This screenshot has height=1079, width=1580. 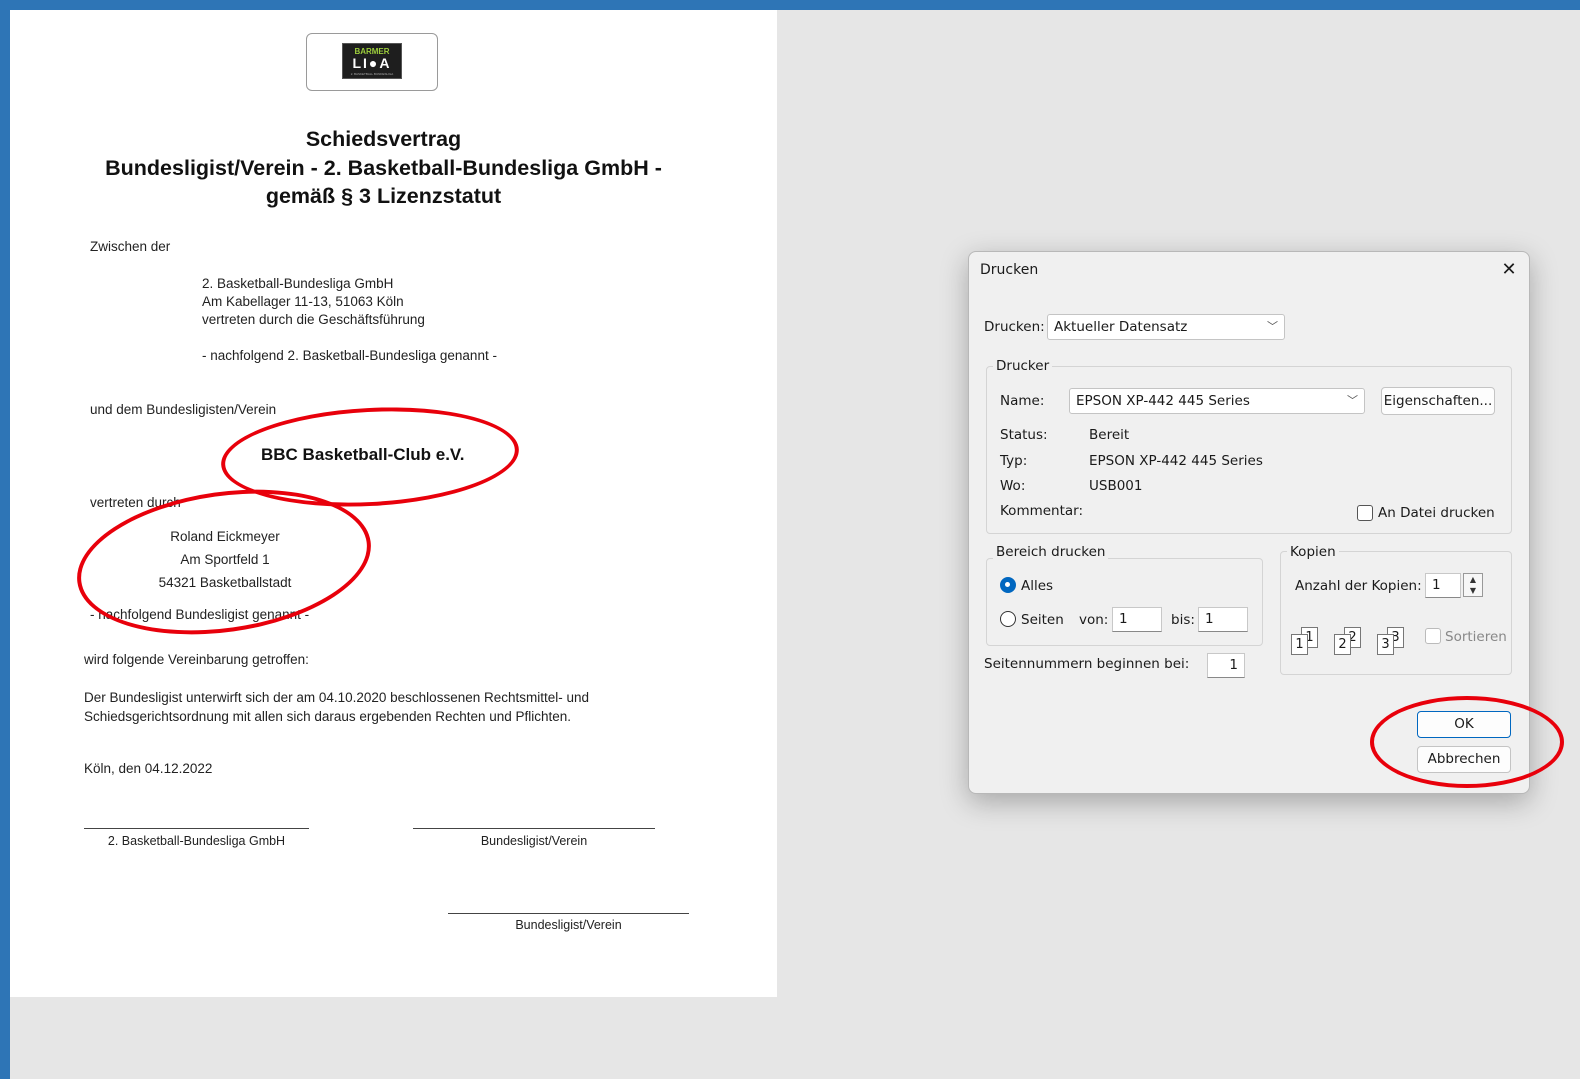 I want to click on type-label: Typ:, so click(x=1014, y=461).